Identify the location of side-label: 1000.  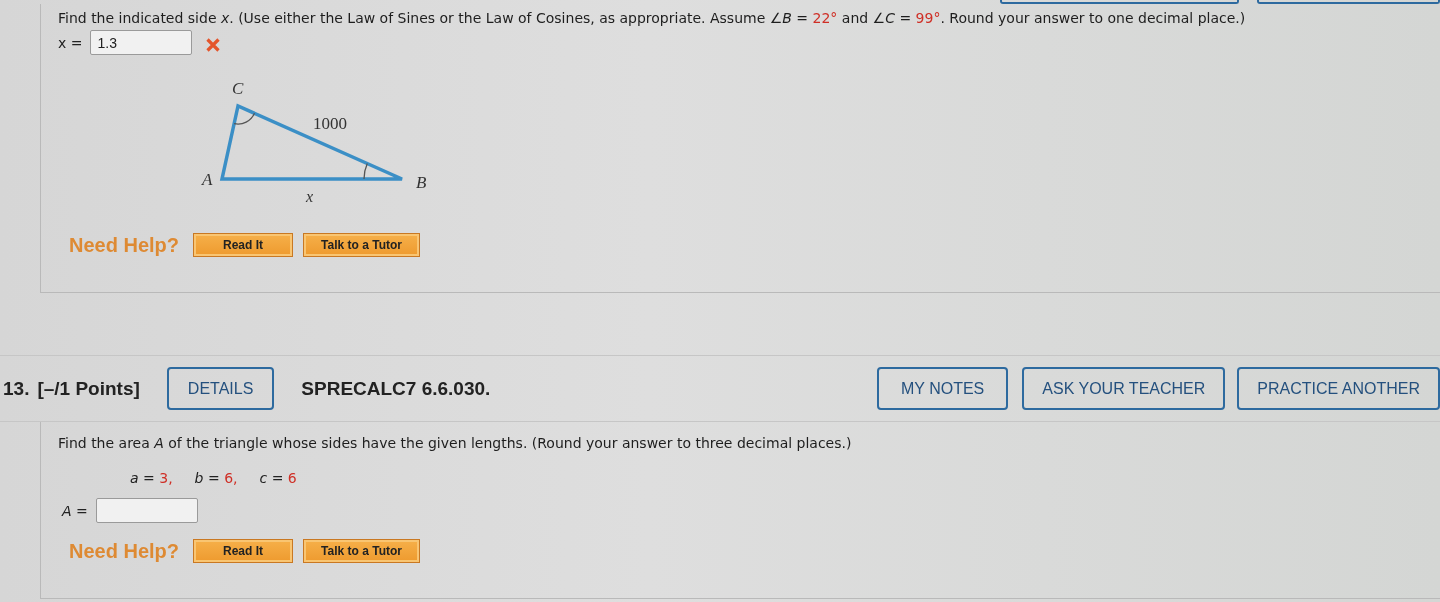
(330, 123).